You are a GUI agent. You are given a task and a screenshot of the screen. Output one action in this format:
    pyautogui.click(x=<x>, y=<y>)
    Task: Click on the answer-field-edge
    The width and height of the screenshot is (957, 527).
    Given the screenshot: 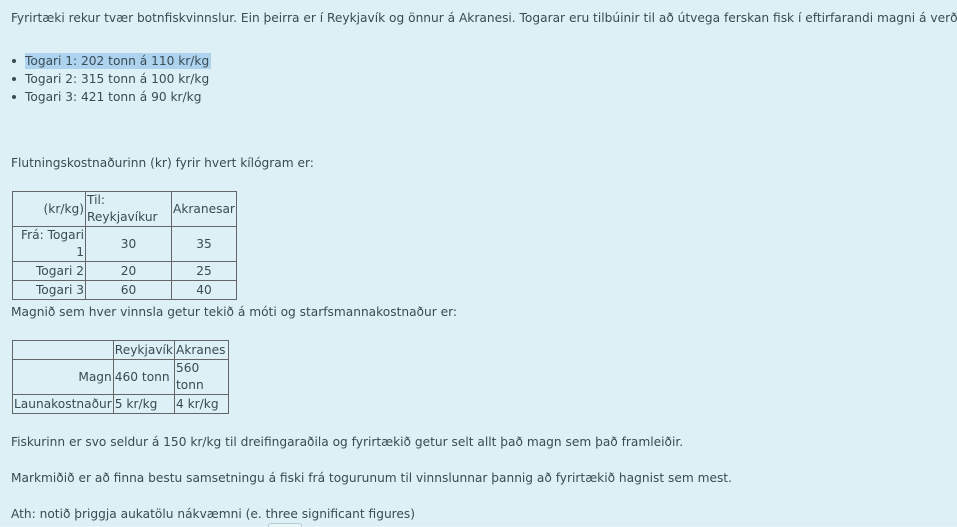 What is the action you would take?
    pyautogui.click(x=285, y=525)
    